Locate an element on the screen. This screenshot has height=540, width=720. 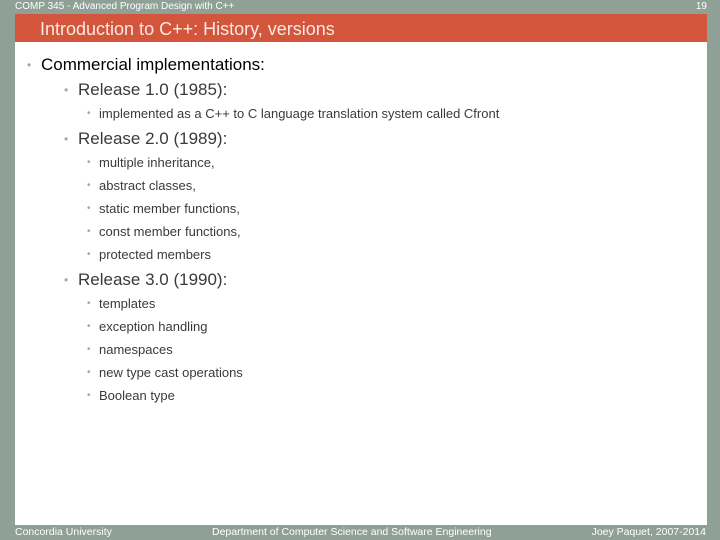
footer-university: Concordia University is located at coordinates (63, 532).